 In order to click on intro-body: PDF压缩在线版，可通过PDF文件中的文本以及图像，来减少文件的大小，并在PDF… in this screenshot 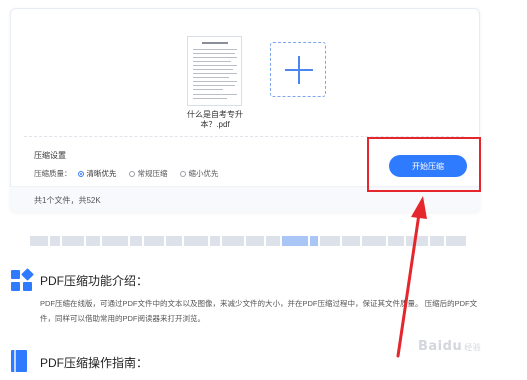, I will do `click(259, 311)`.